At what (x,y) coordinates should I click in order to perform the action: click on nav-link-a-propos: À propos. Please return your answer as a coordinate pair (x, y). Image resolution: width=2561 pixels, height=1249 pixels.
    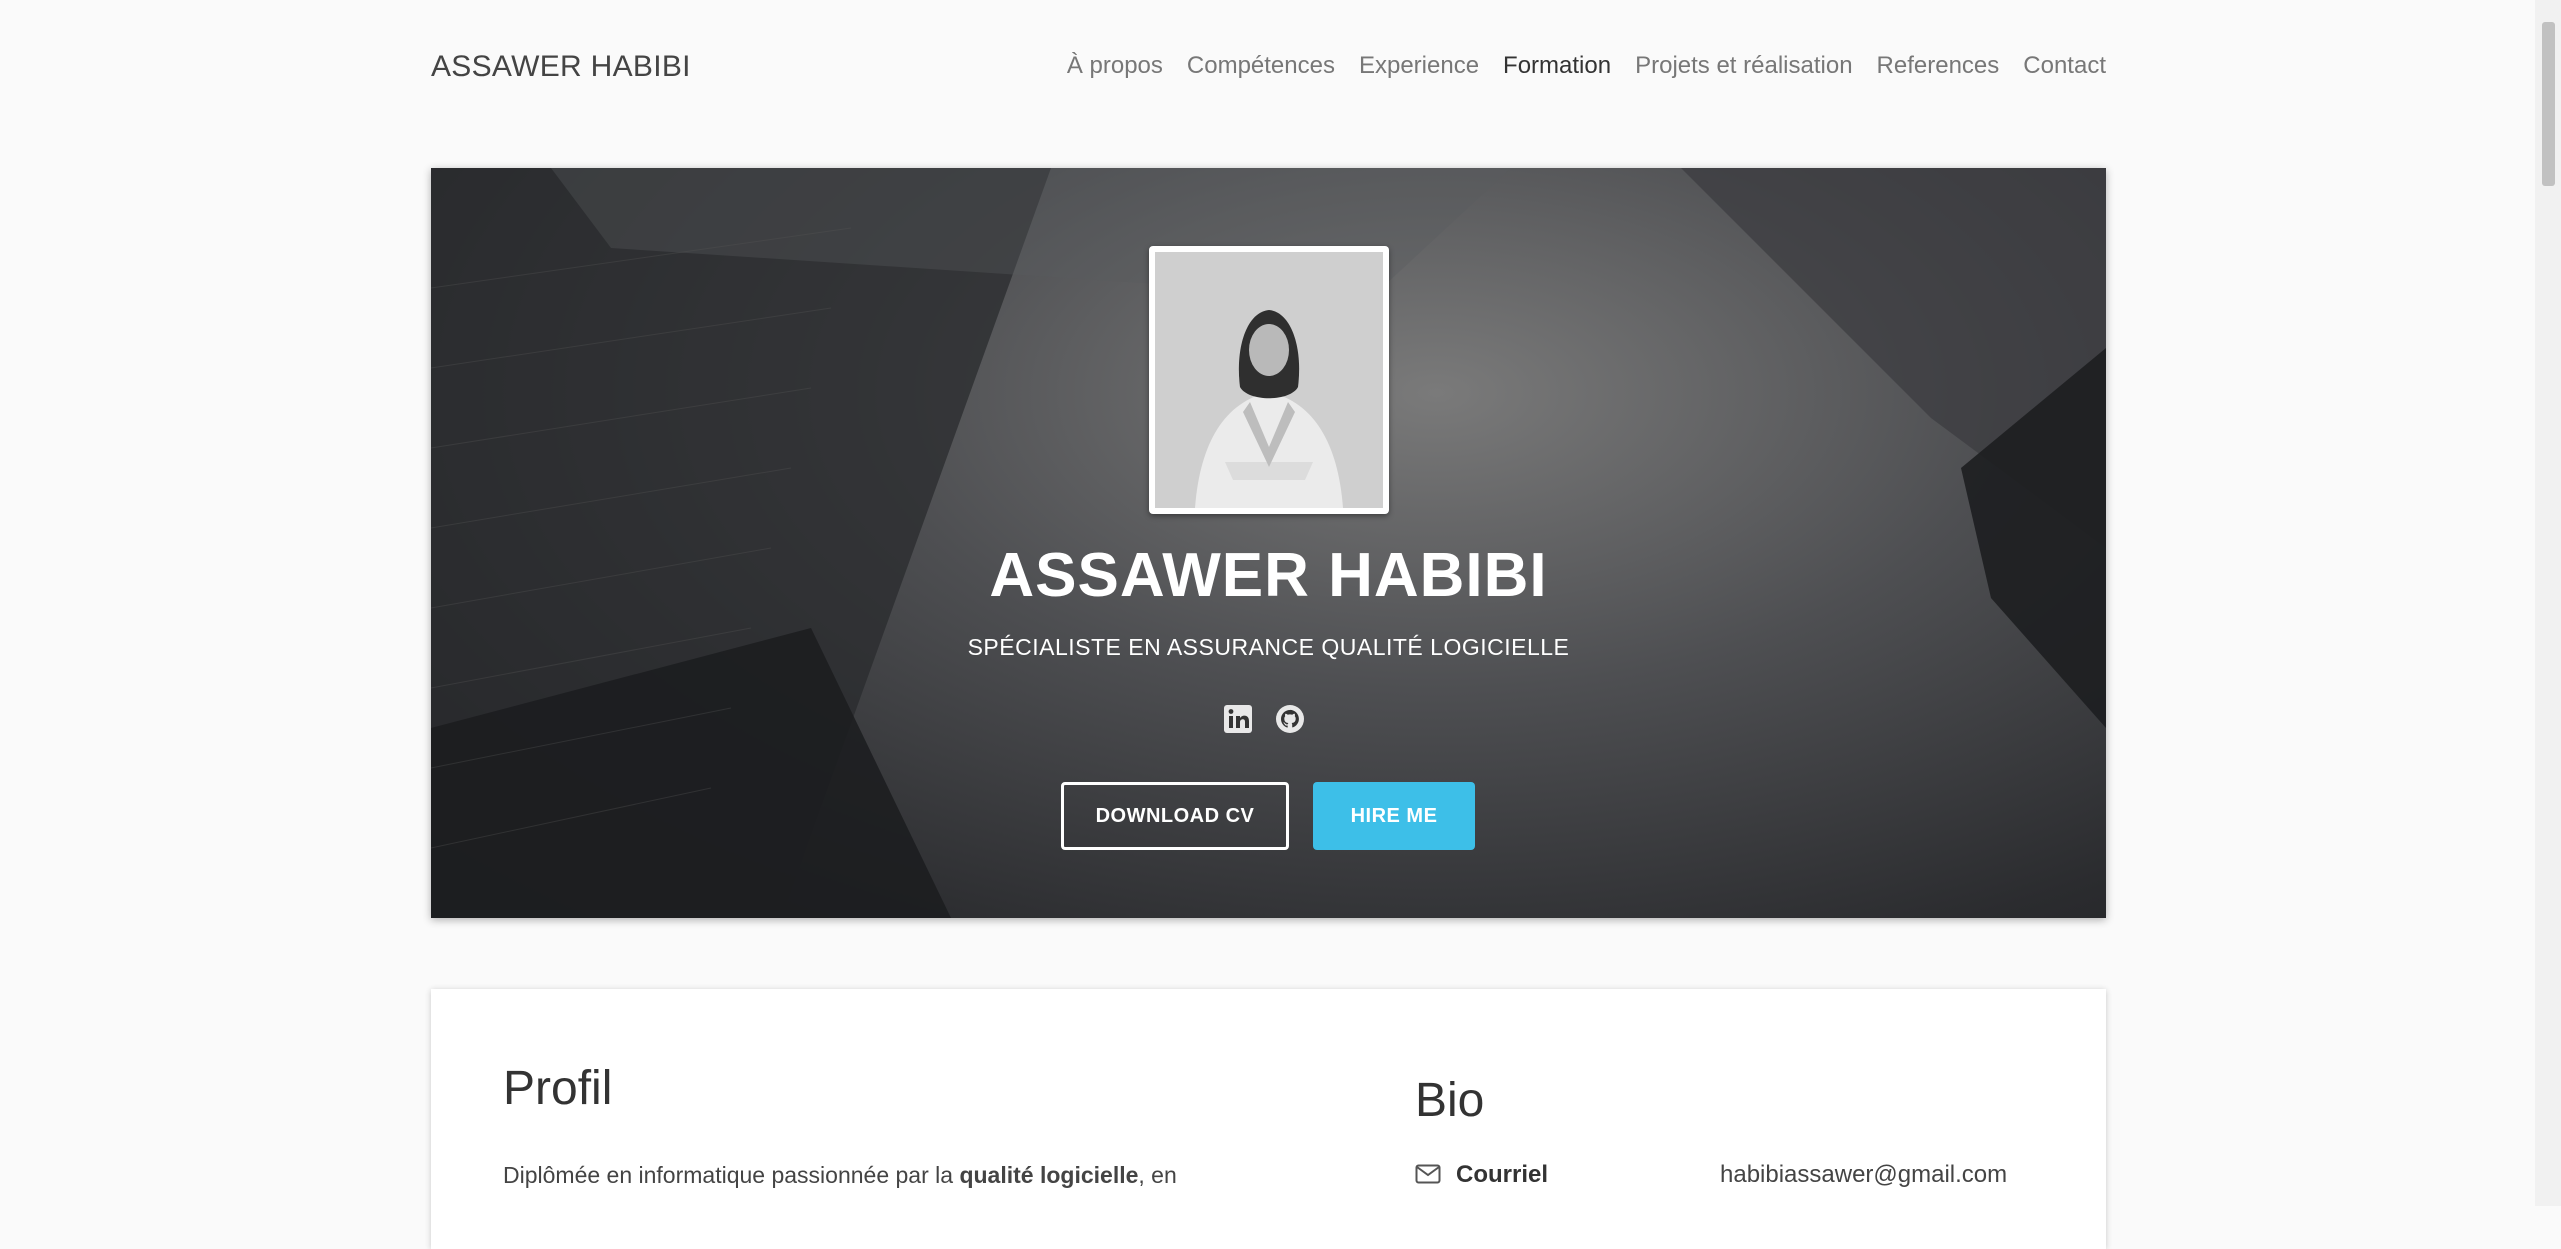
    Looking at the image, I should click on (1115, 66).